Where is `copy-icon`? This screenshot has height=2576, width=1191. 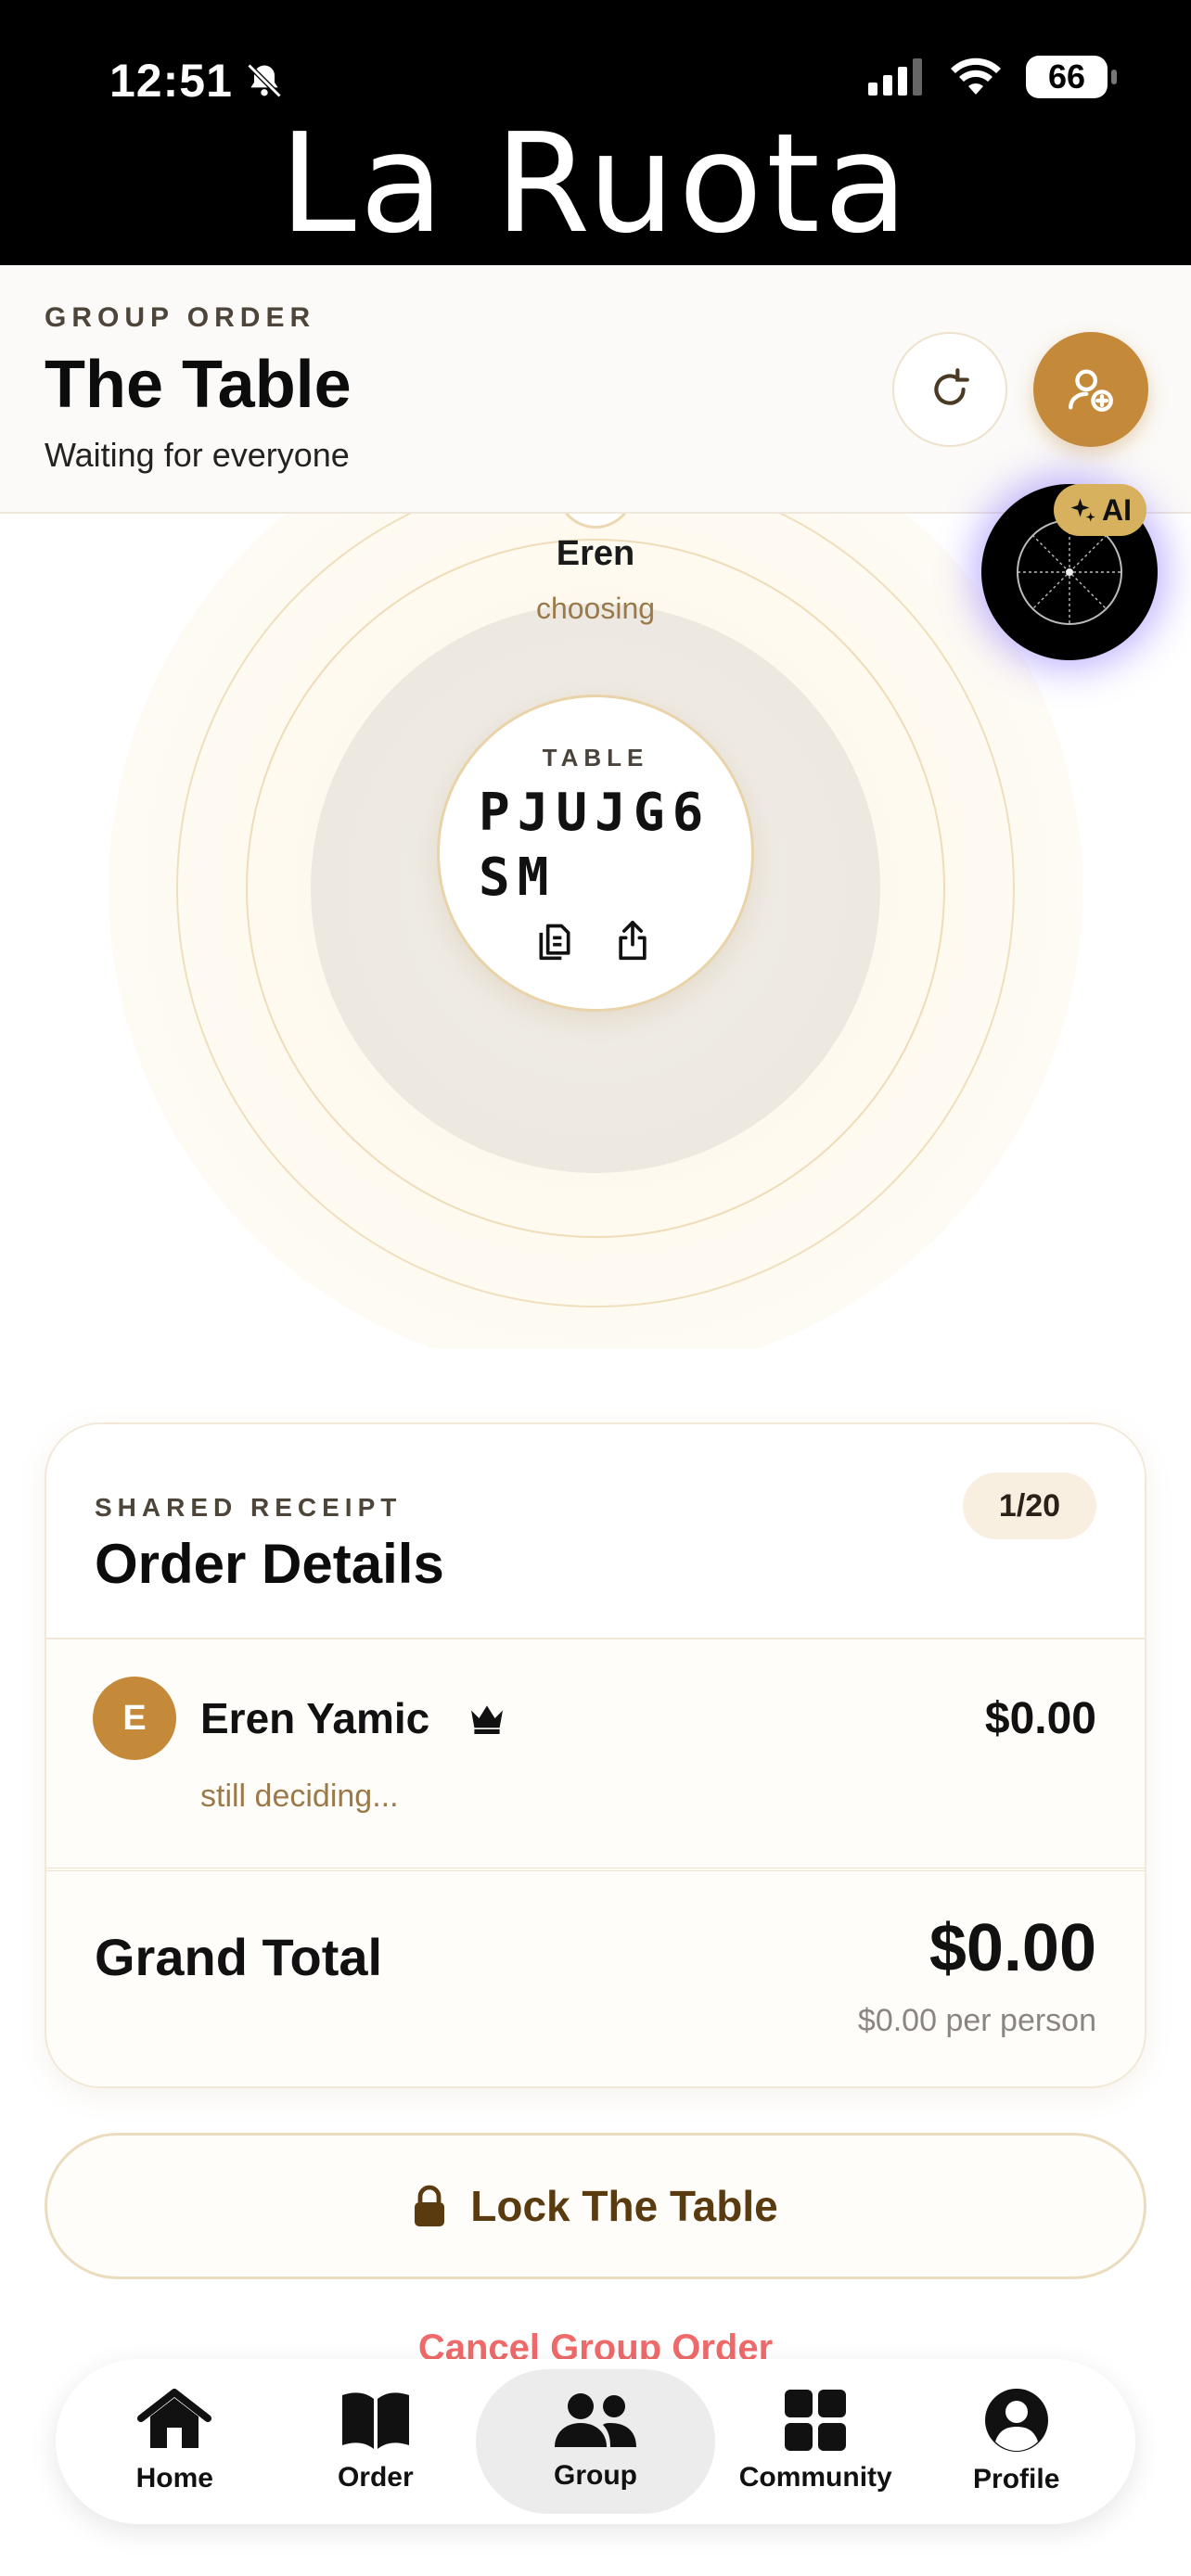
copy-icon is located at coordinates (554, 943).